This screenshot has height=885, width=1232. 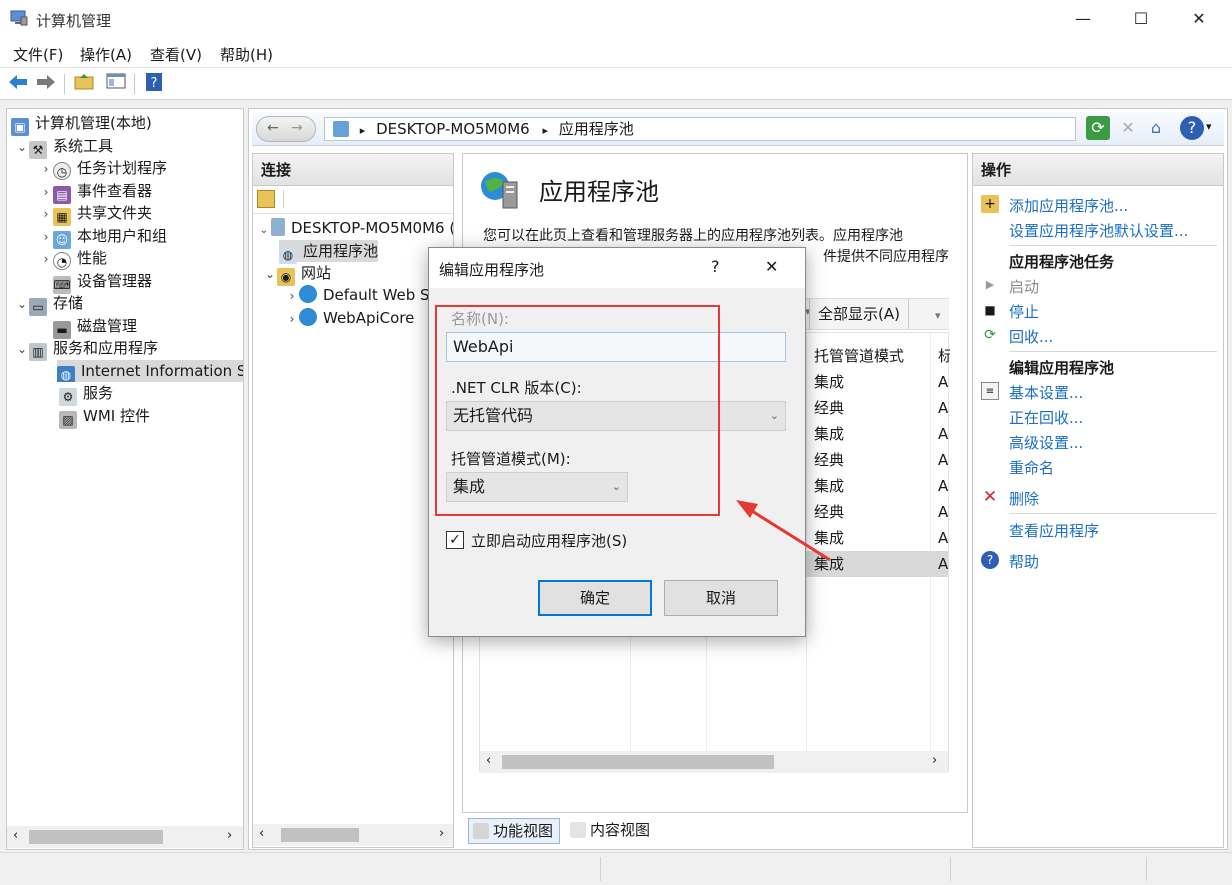 What do you see at coordinates (1192, 128) in the screenshot?
I see `help-dropdown-icon: ?` at bounding box center [1192, 128].